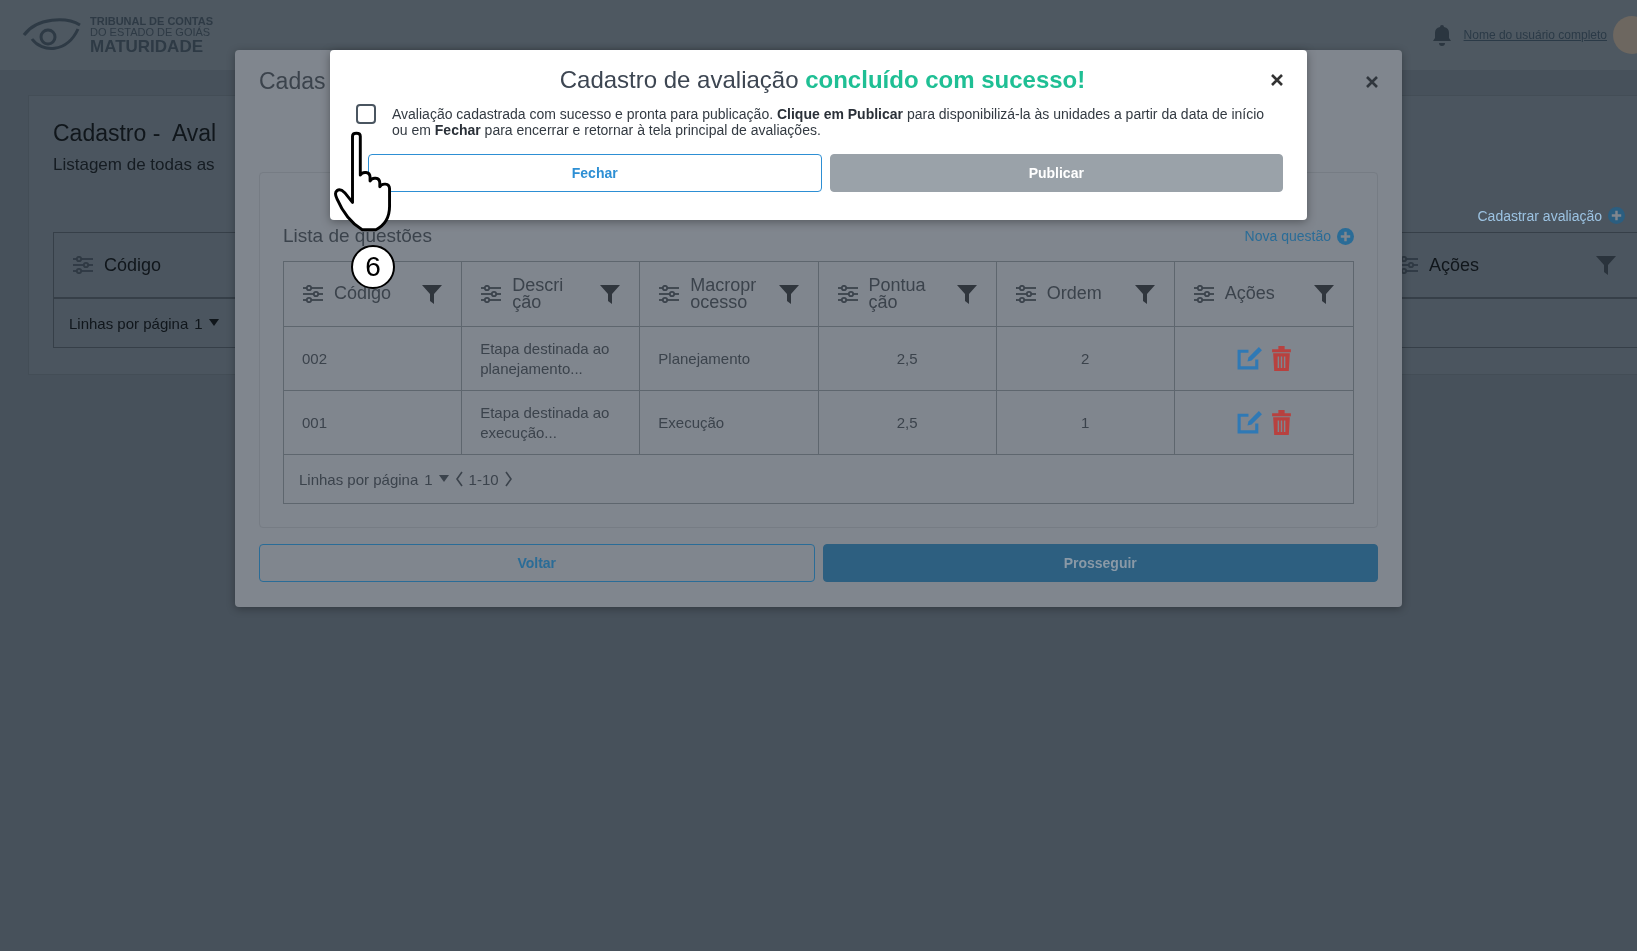  Describe the element at coordinates (907, 294) in the screenshot. I see `column-header: Pontua ção` at that location.